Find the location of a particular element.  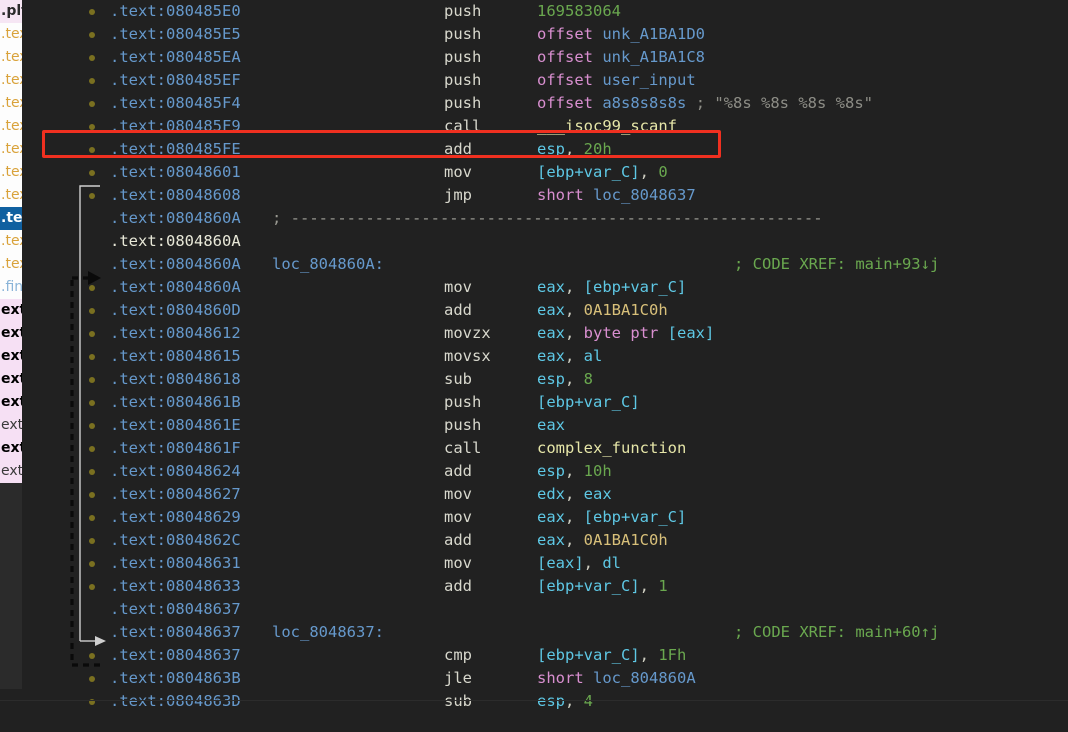

disassembly-line: .text:080485EF push offset user_input is located at coordinates (545, 80).